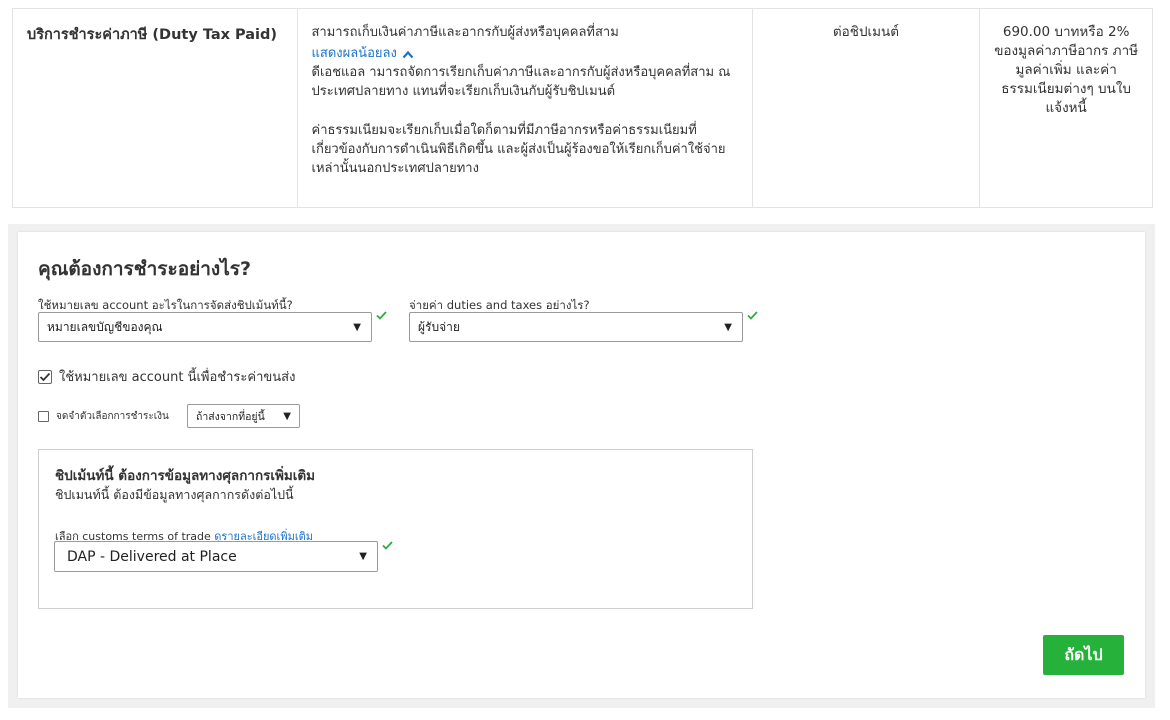 Image resolution: width=1170 pixels, height=720 pixels. Describe the element at coordinates (105, 326) in the screenshot. I see `account-select-value: หมายเลขบัญชีของคุณ` at that location.